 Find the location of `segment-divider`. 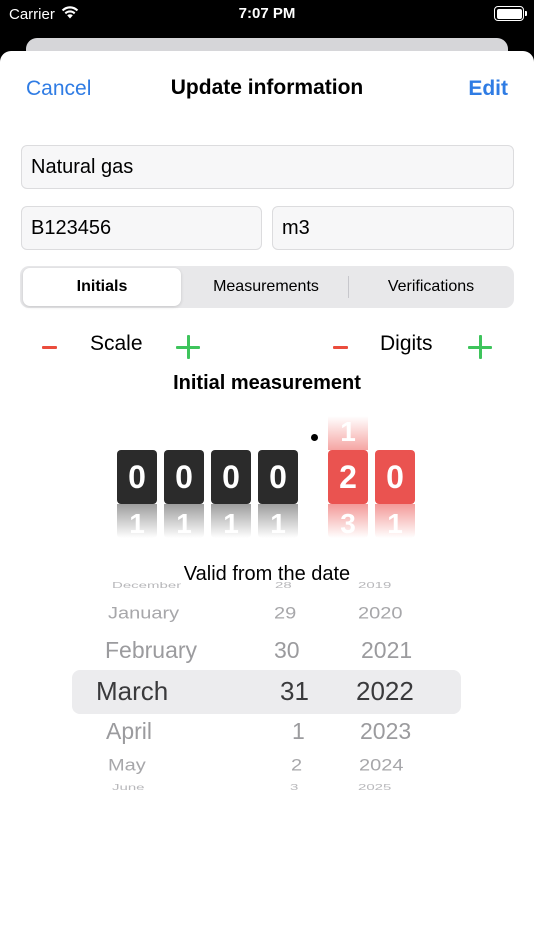

segment-divider is located at coordinates (348, 287).